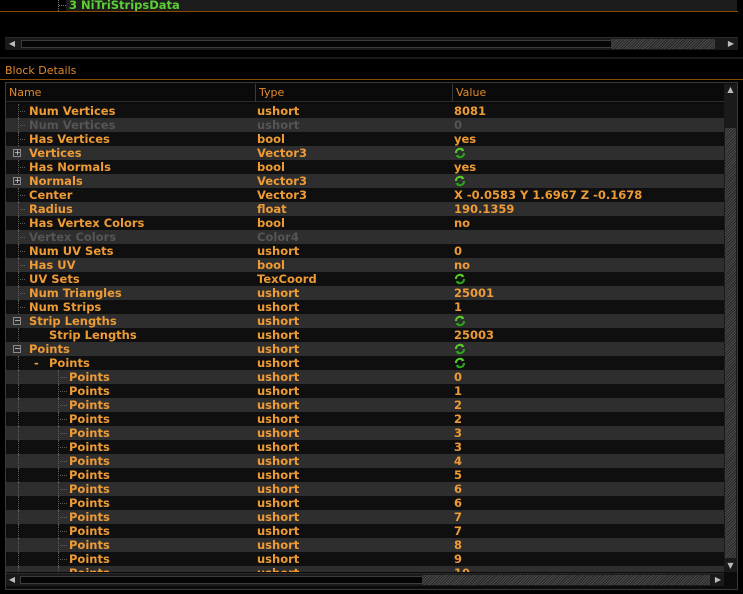 The image size is (743, 594). Describe the element at coordinates (365, 569) in the screenshot. I see `table-row: Points ushort10` at that location.